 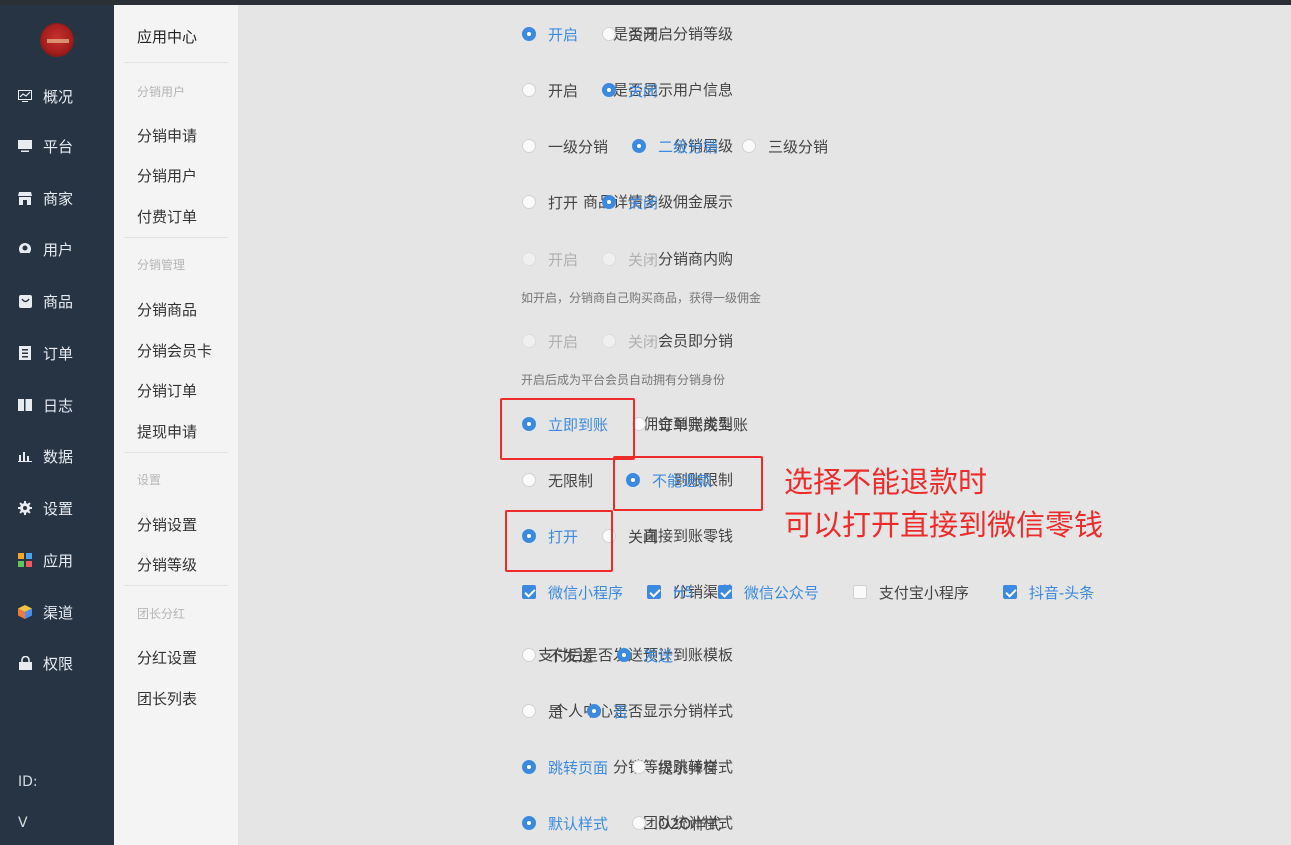 I want to click on option-label: 二级分销, so click(x=688, y=146).